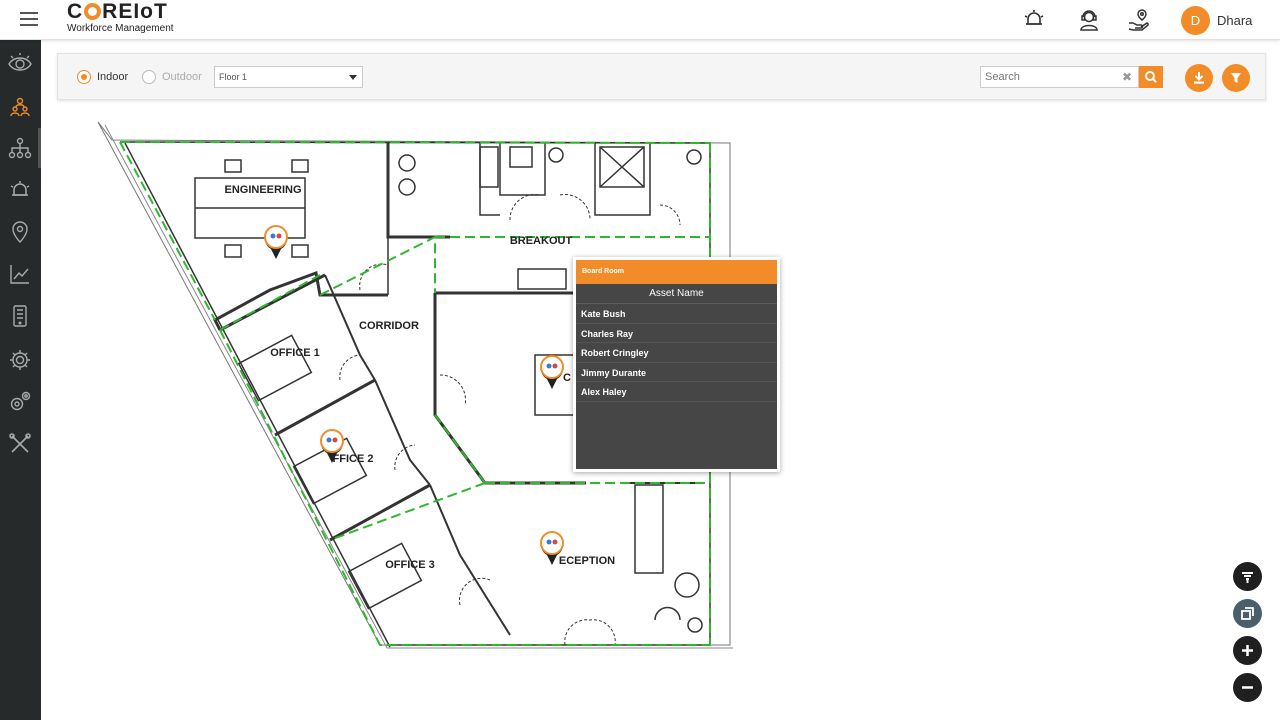 Image resolution: width=1280 pixels, height=720 pixels. What do you see at coordinates (676, 294) in the screenshot?
I see `popup-column-header: Asset Name` at bounding box center [676, 294].